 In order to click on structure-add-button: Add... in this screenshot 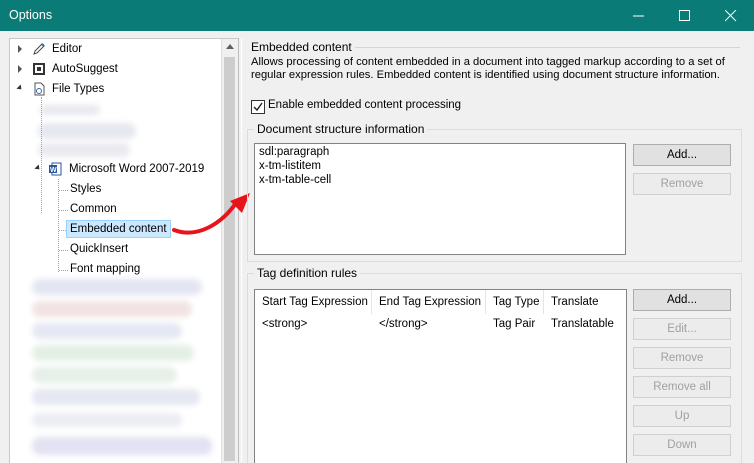, I will do `click(682, 155)`.